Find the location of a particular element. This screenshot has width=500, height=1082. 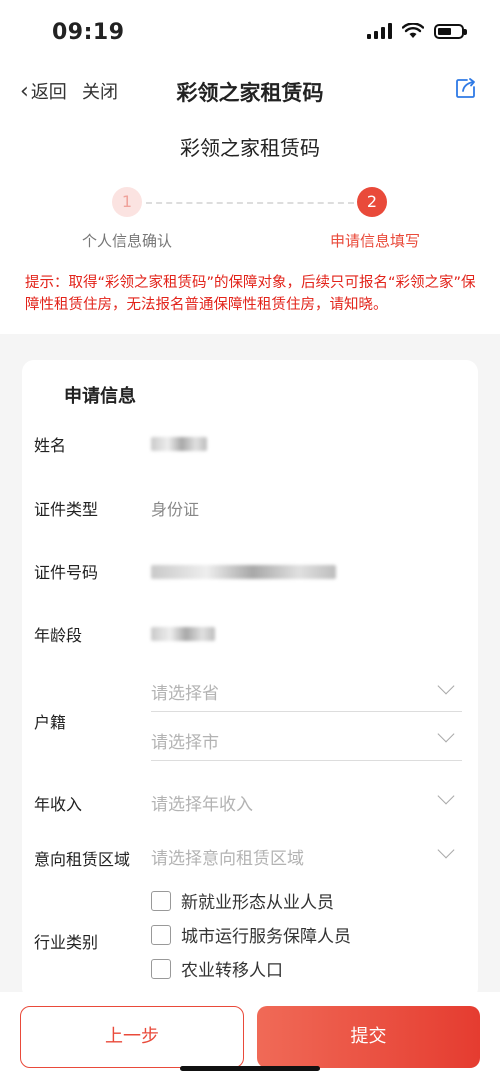

home-indicator is located at coordinates (250, 1068).